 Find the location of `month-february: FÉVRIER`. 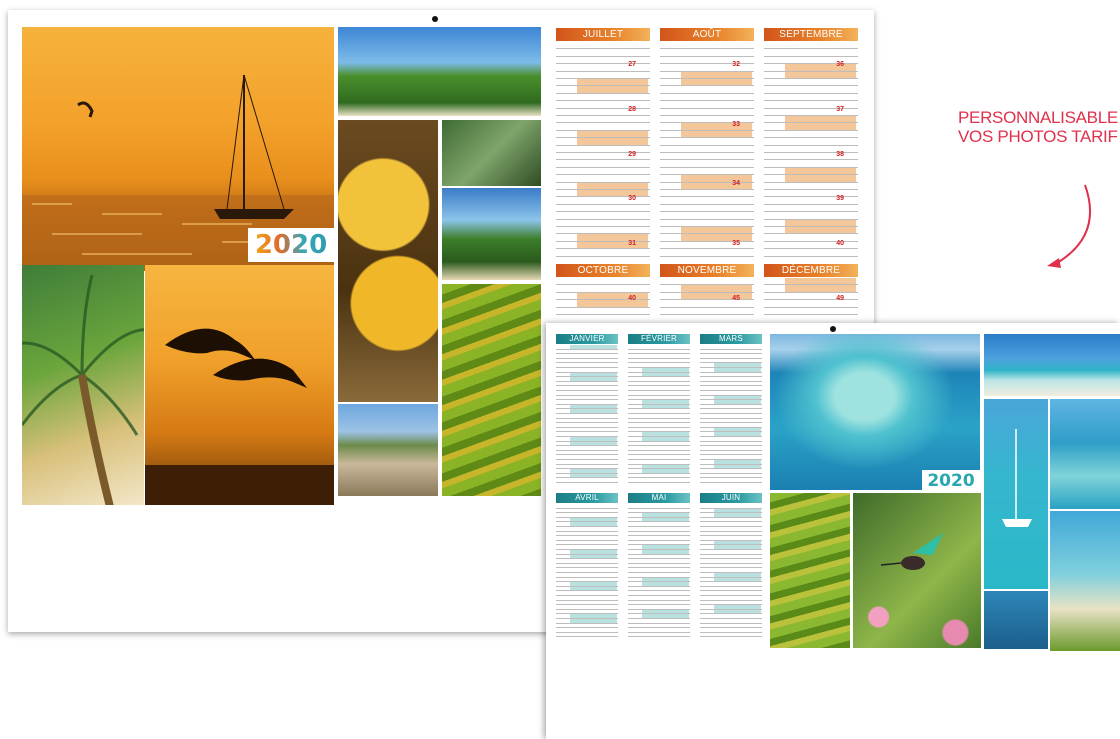

month-february: FÉVRIER is located at coordinates (659, 411).